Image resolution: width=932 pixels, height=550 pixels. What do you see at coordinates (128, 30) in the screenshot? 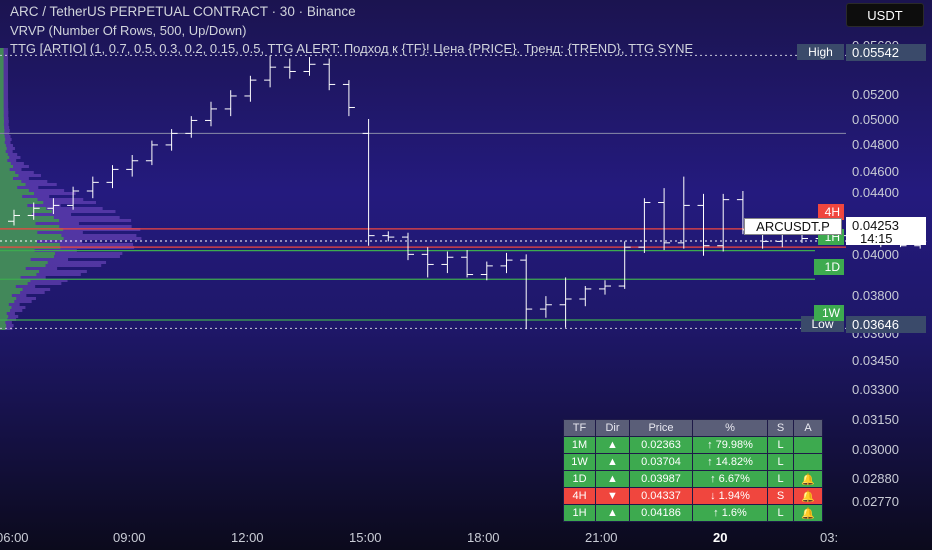
I see `vrvp-indicator-legend: VRVP (Number Of Rows, 500, Up/Down)` at bounding box center [128, 30].